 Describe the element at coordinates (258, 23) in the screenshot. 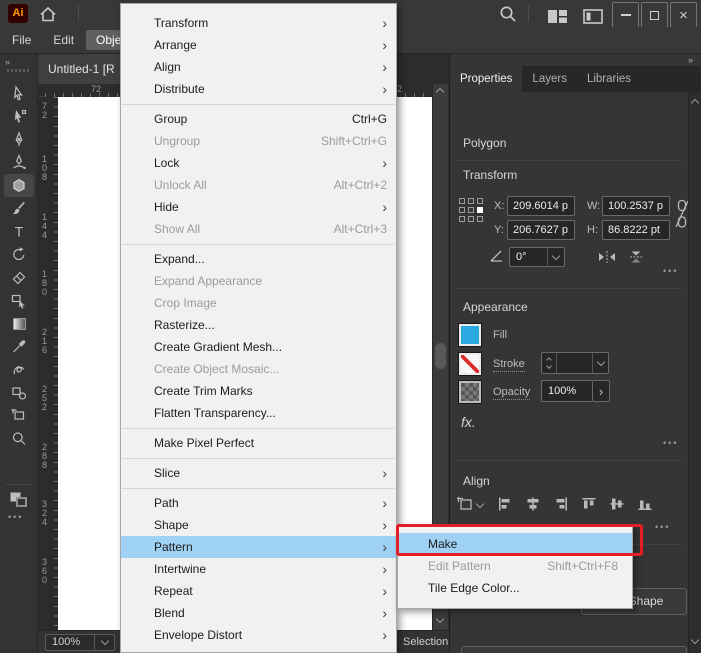

I see `menu-item-transform: Transform ›` at that location.